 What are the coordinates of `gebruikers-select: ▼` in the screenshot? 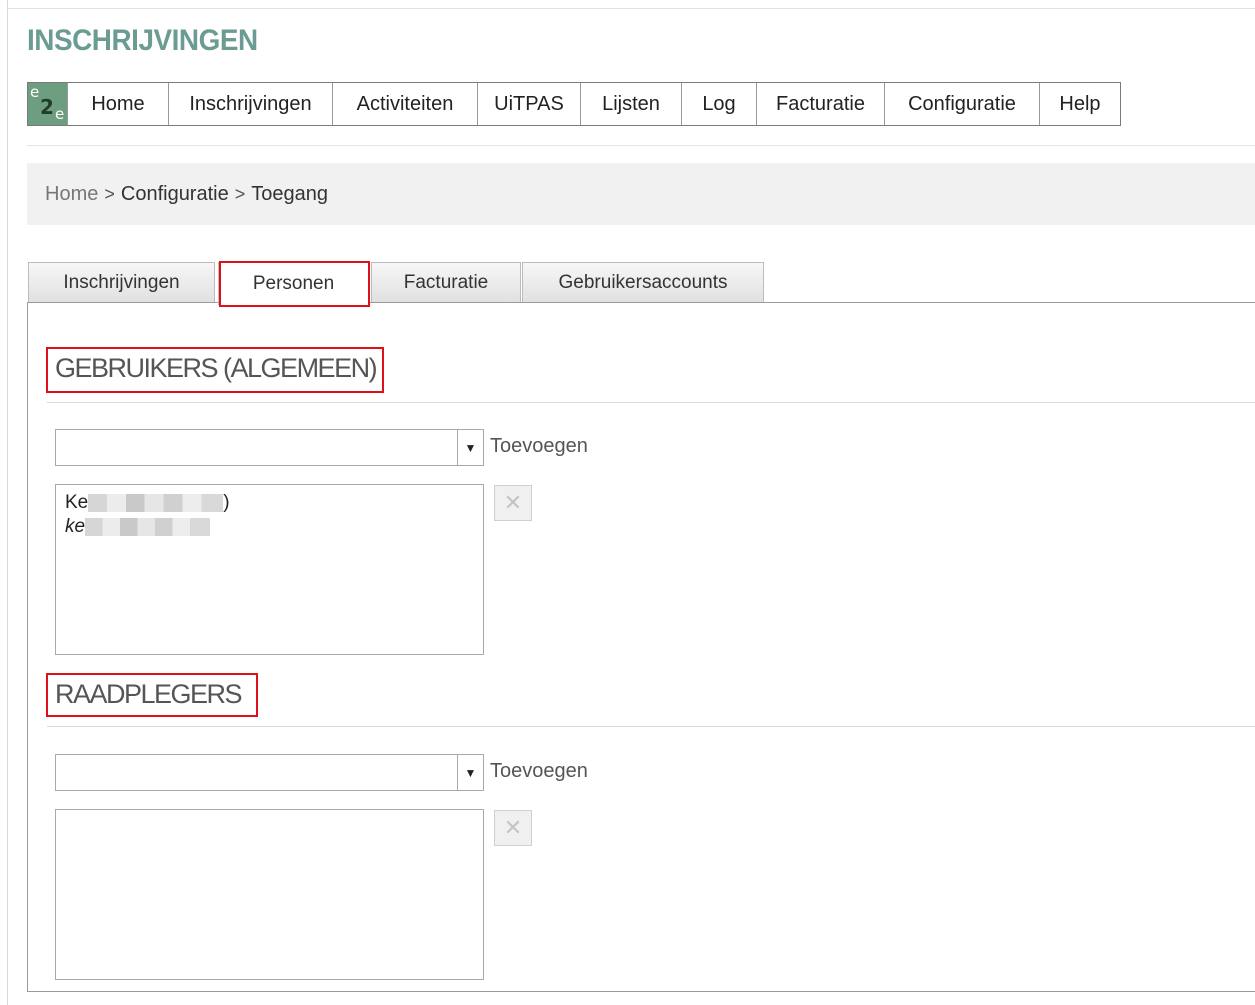 It's located at (269, 447).